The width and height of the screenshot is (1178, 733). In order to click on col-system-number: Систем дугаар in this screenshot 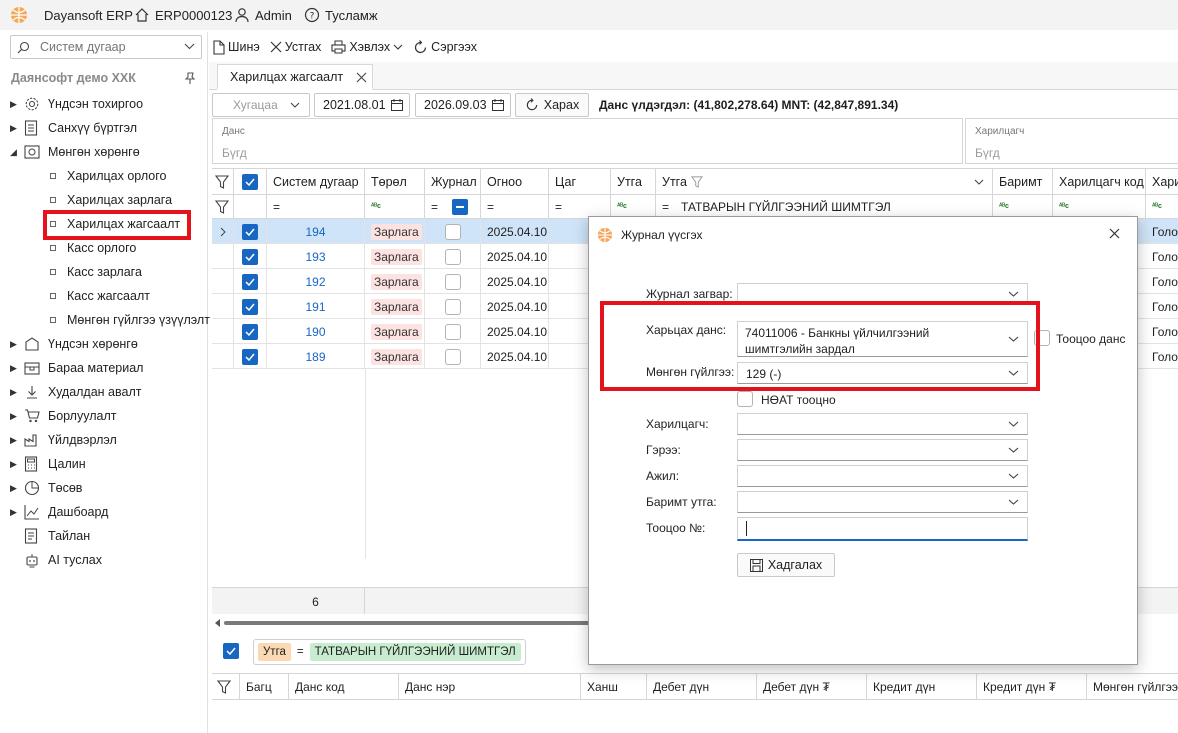, I will do `click(316, 182)`.